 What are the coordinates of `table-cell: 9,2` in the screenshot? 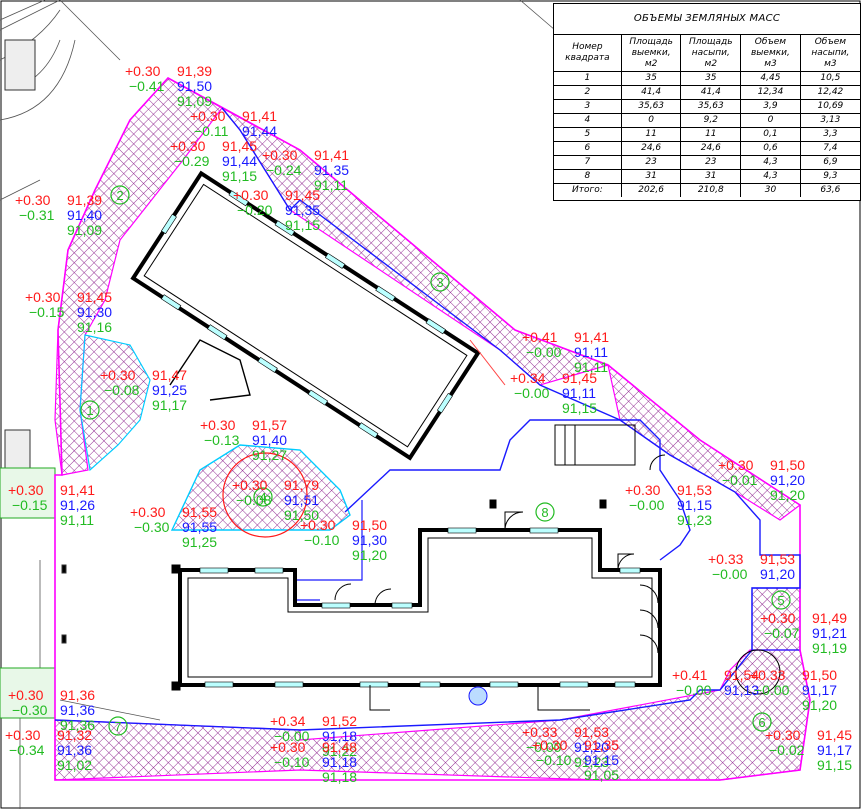 It's located at (711, 120).